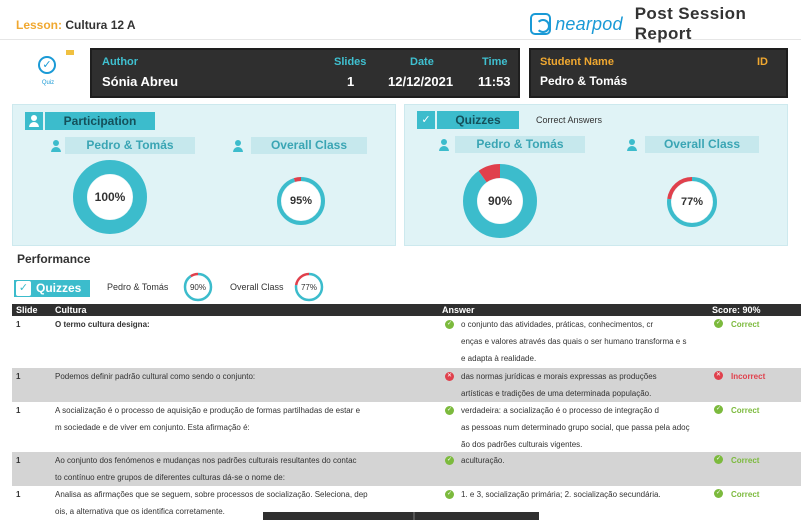 This screenshot has height=520, width=801. I want to click on brand: nearpod Post Session Report, so click(665, 23).